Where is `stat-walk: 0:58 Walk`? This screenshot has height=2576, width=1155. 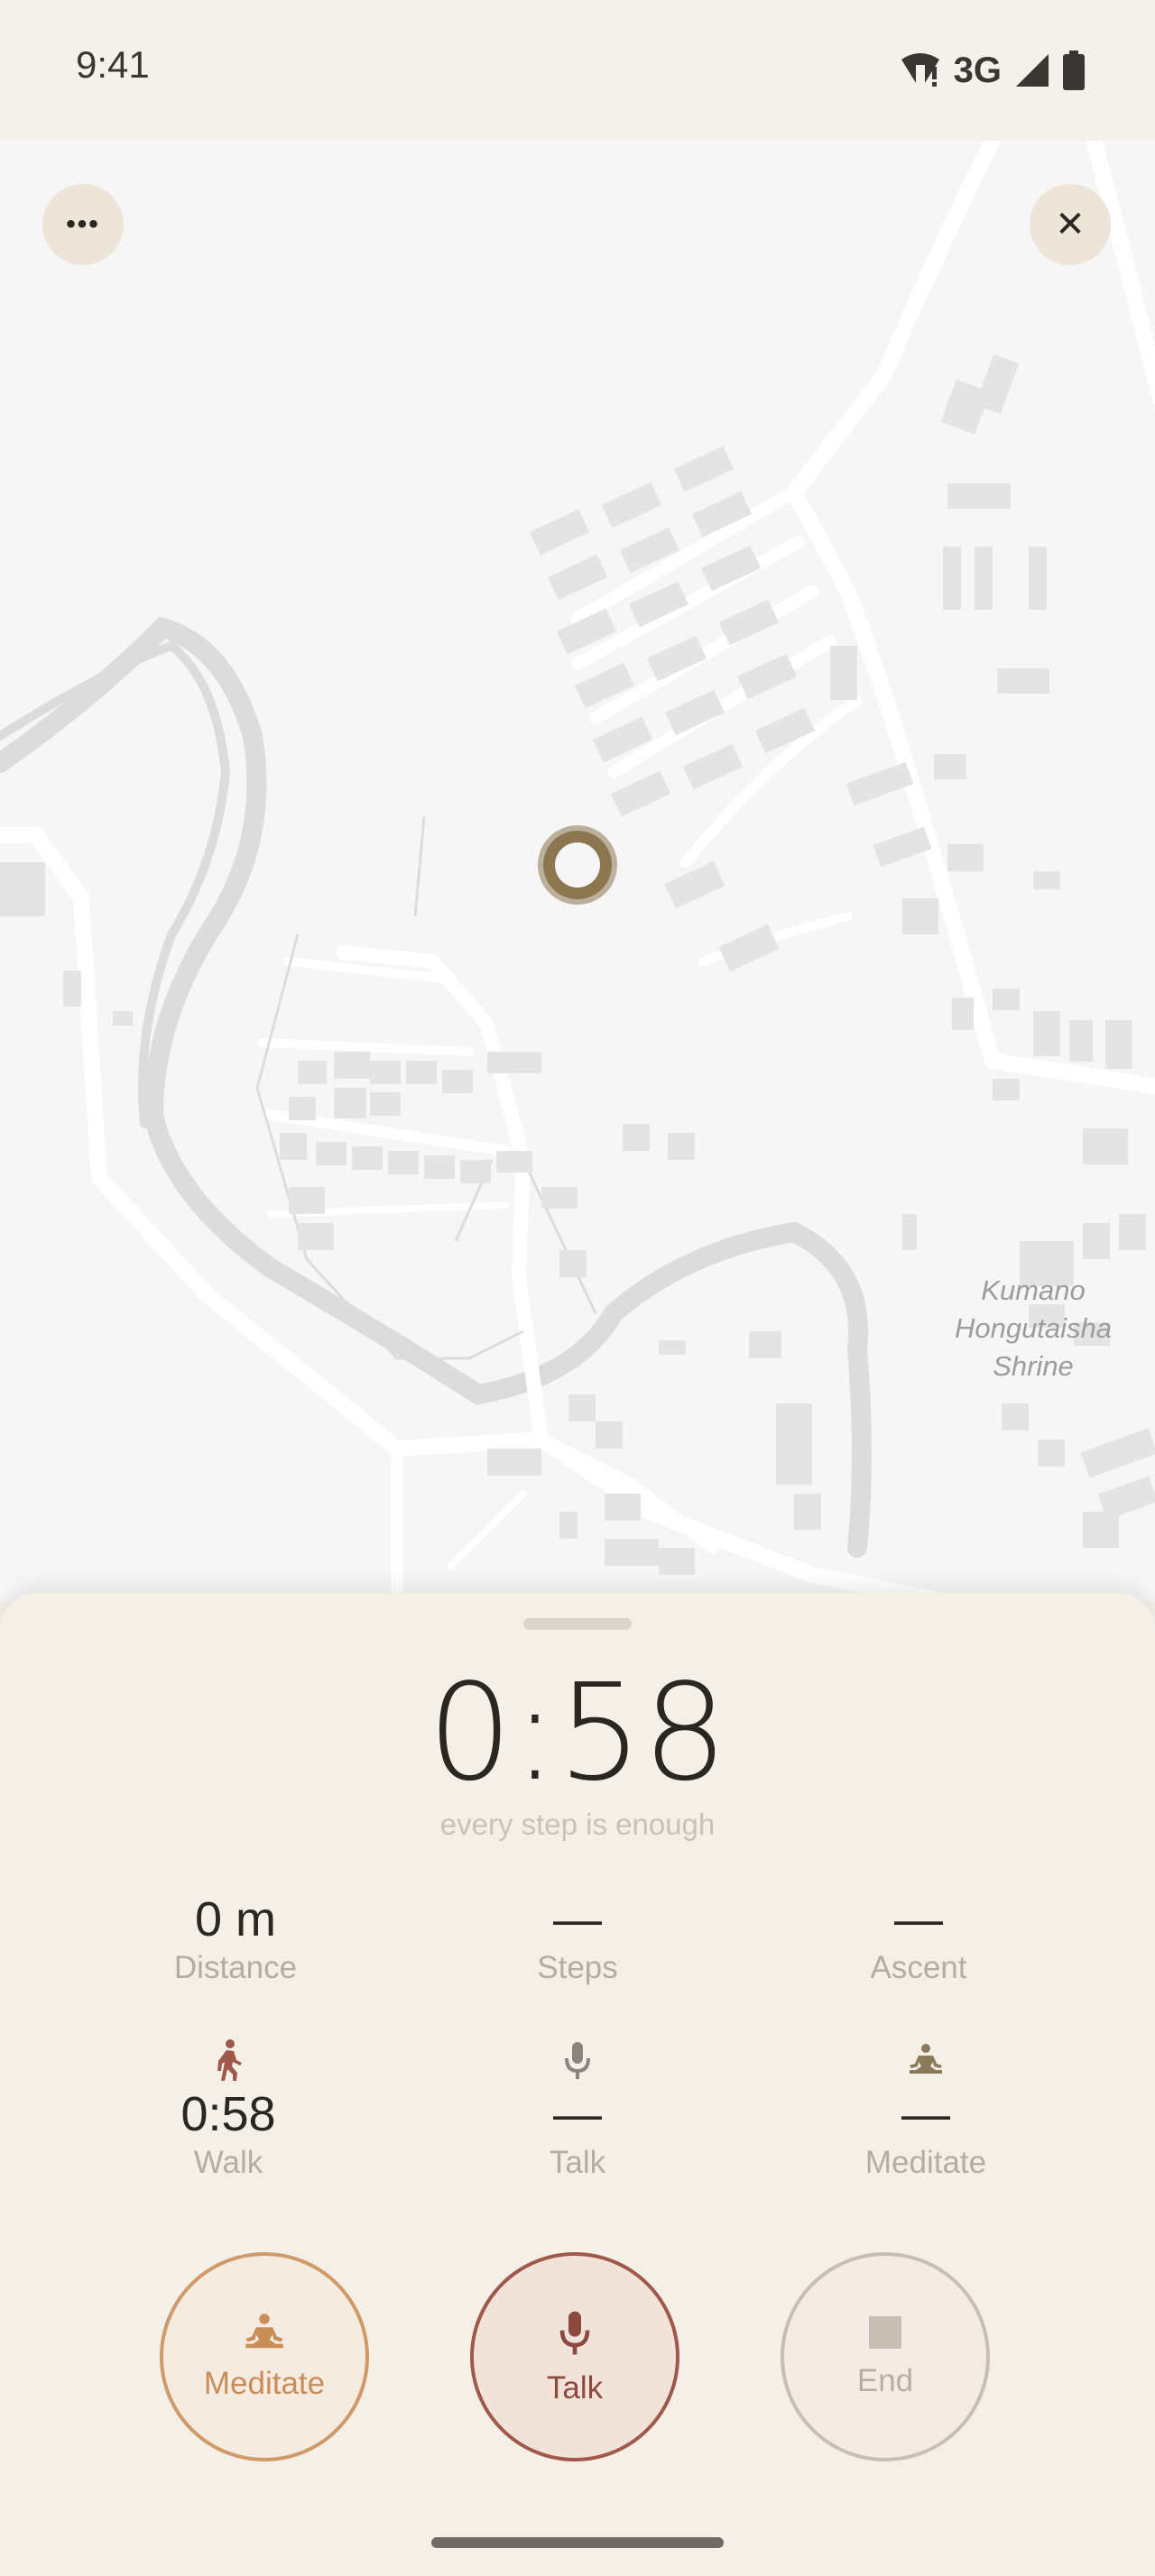
stat-walk: 0:58 Walk is located at coordinates (228, 2108).